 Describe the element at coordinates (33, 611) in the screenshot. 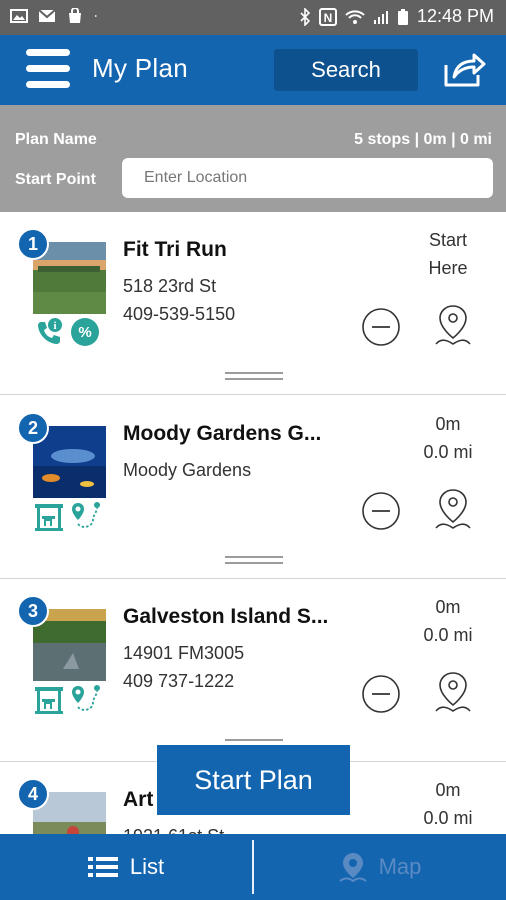

I see `stop-number-badge: 3` at that location.